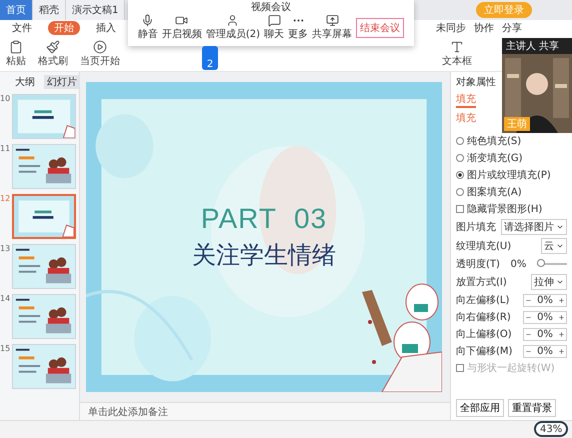 The image size is (572, 438). What do you see at coordinates (233, 27) in the screenshot?
I see `meeting-button: 管理成员(2)` at bounding box center [233, 27].